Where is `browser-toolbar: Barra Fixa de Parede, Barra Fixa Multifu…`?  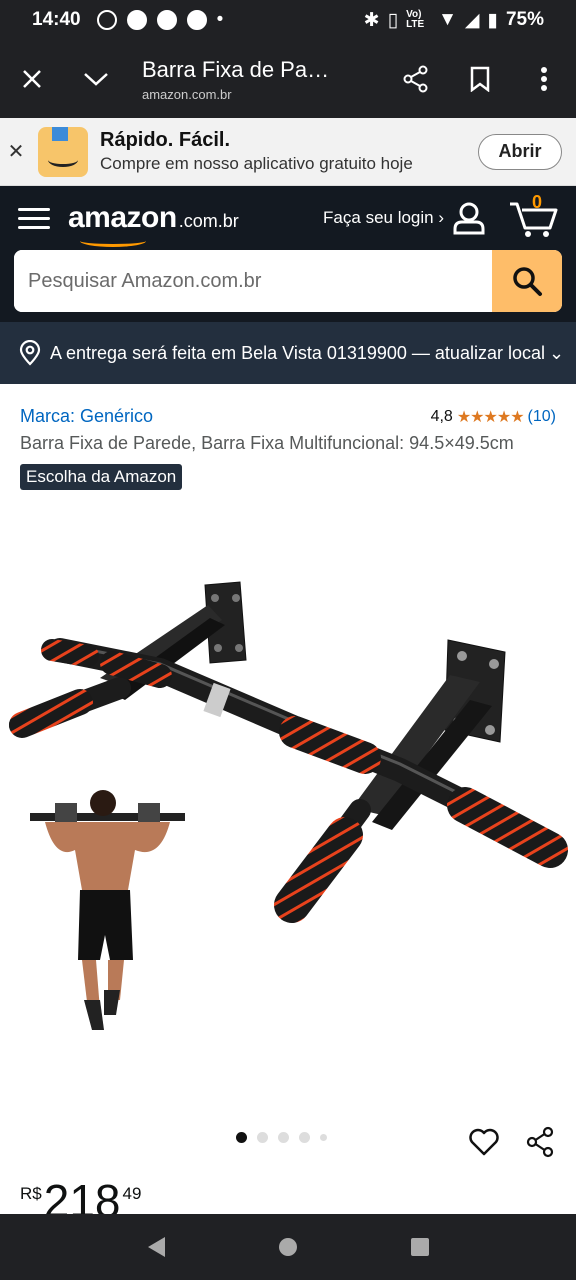 browser-toolbar: Barra Fixa de Parede, Barra Fixa Multifu… is located at coordinates (288, 79).